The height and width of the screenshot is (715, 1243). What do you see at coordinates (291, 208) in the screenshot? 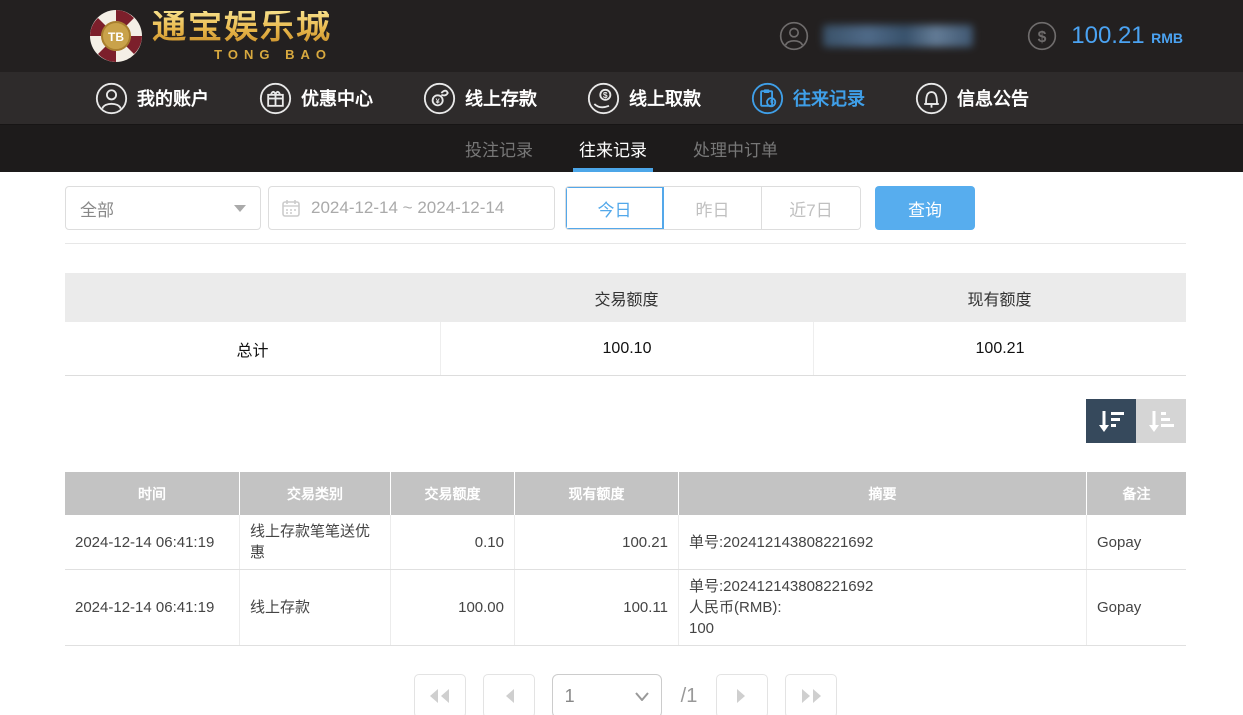
I see `calendar-icon` at bounding box center [291, 208].